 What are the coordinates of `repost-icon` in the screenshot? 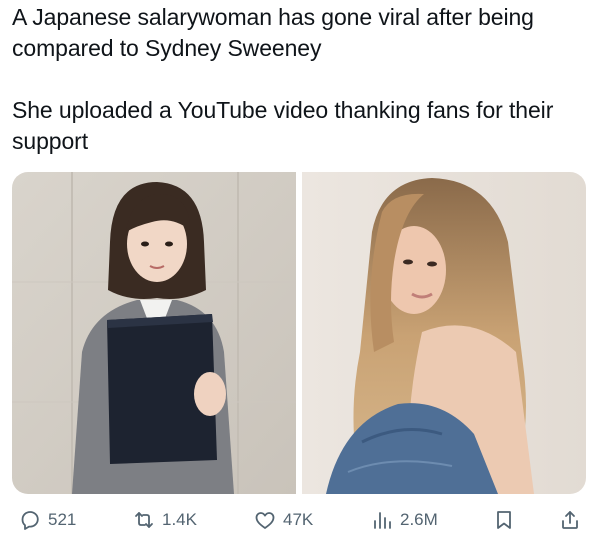 It's located at (144, 520).